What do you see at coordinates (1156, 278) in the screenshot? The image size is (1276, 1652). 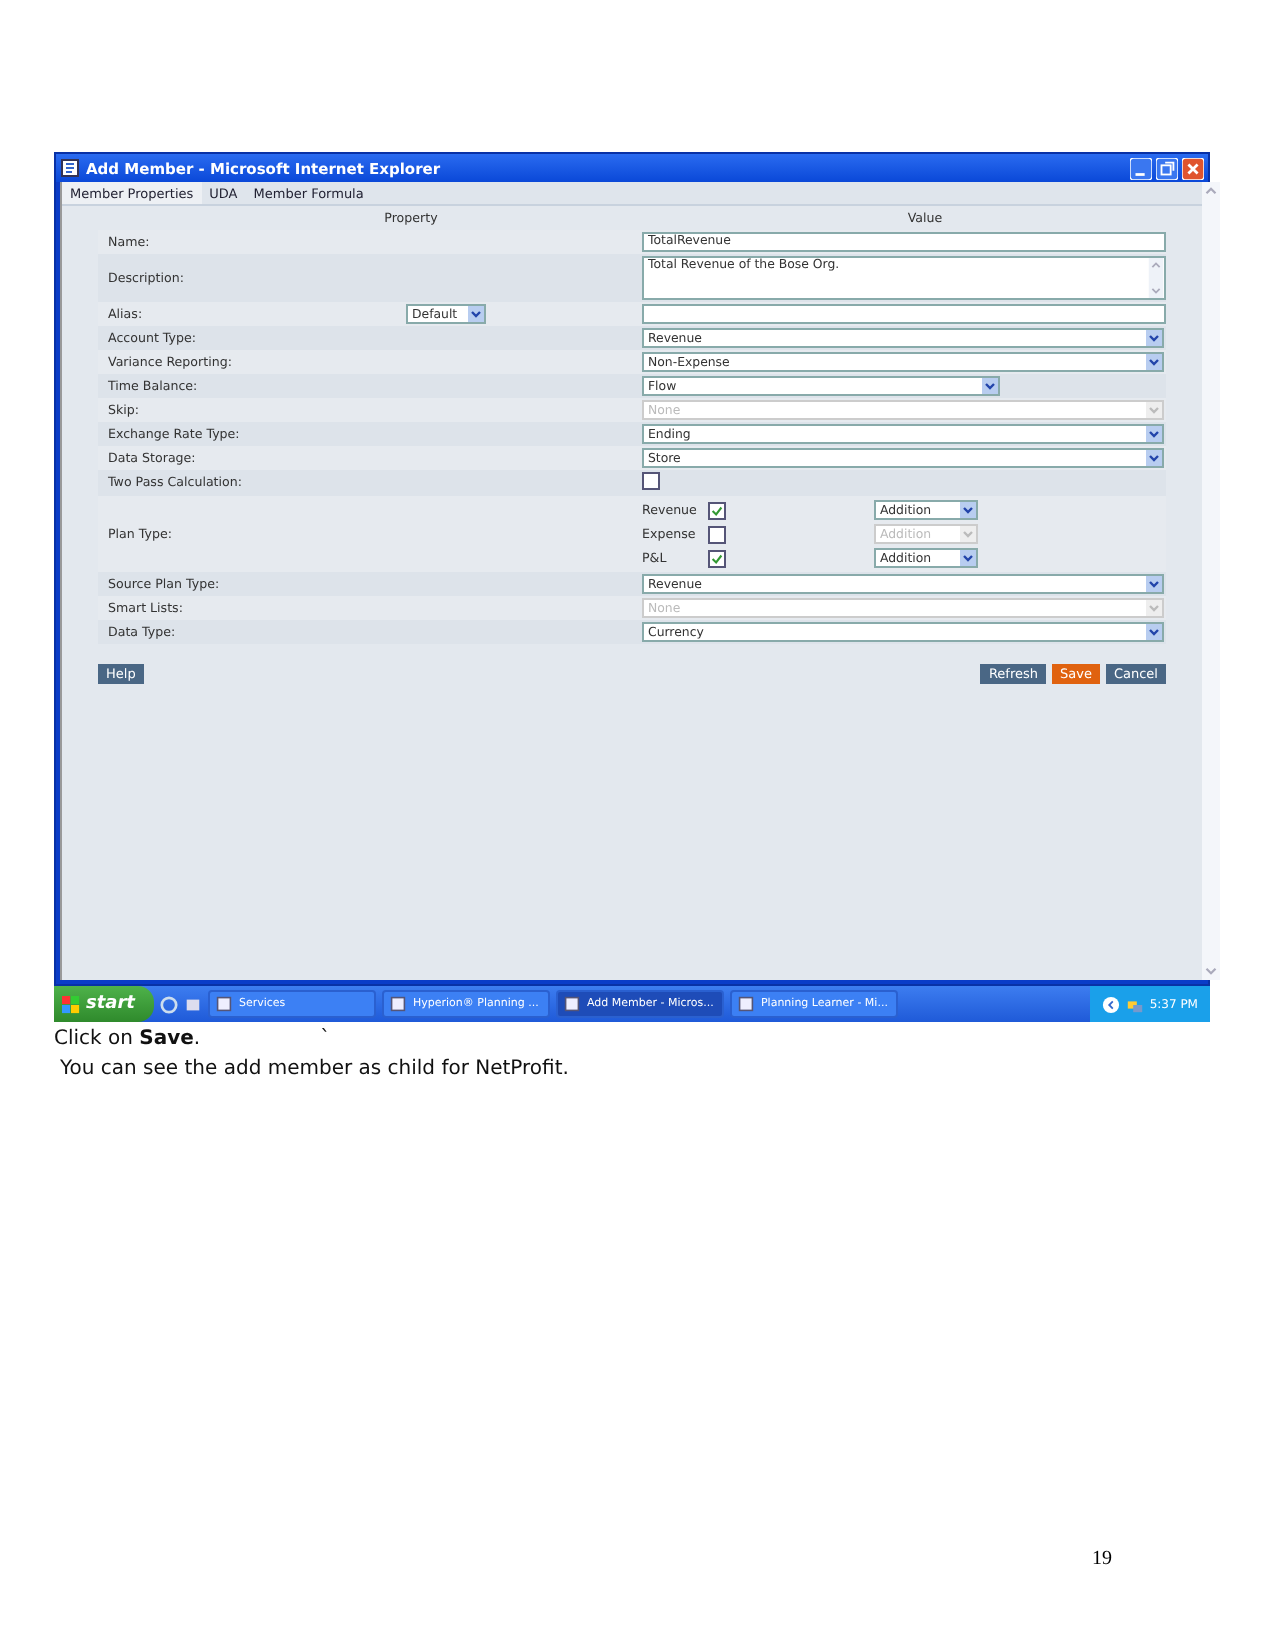 I see `scrollbar-icon` at bounding box center [1156, 278].